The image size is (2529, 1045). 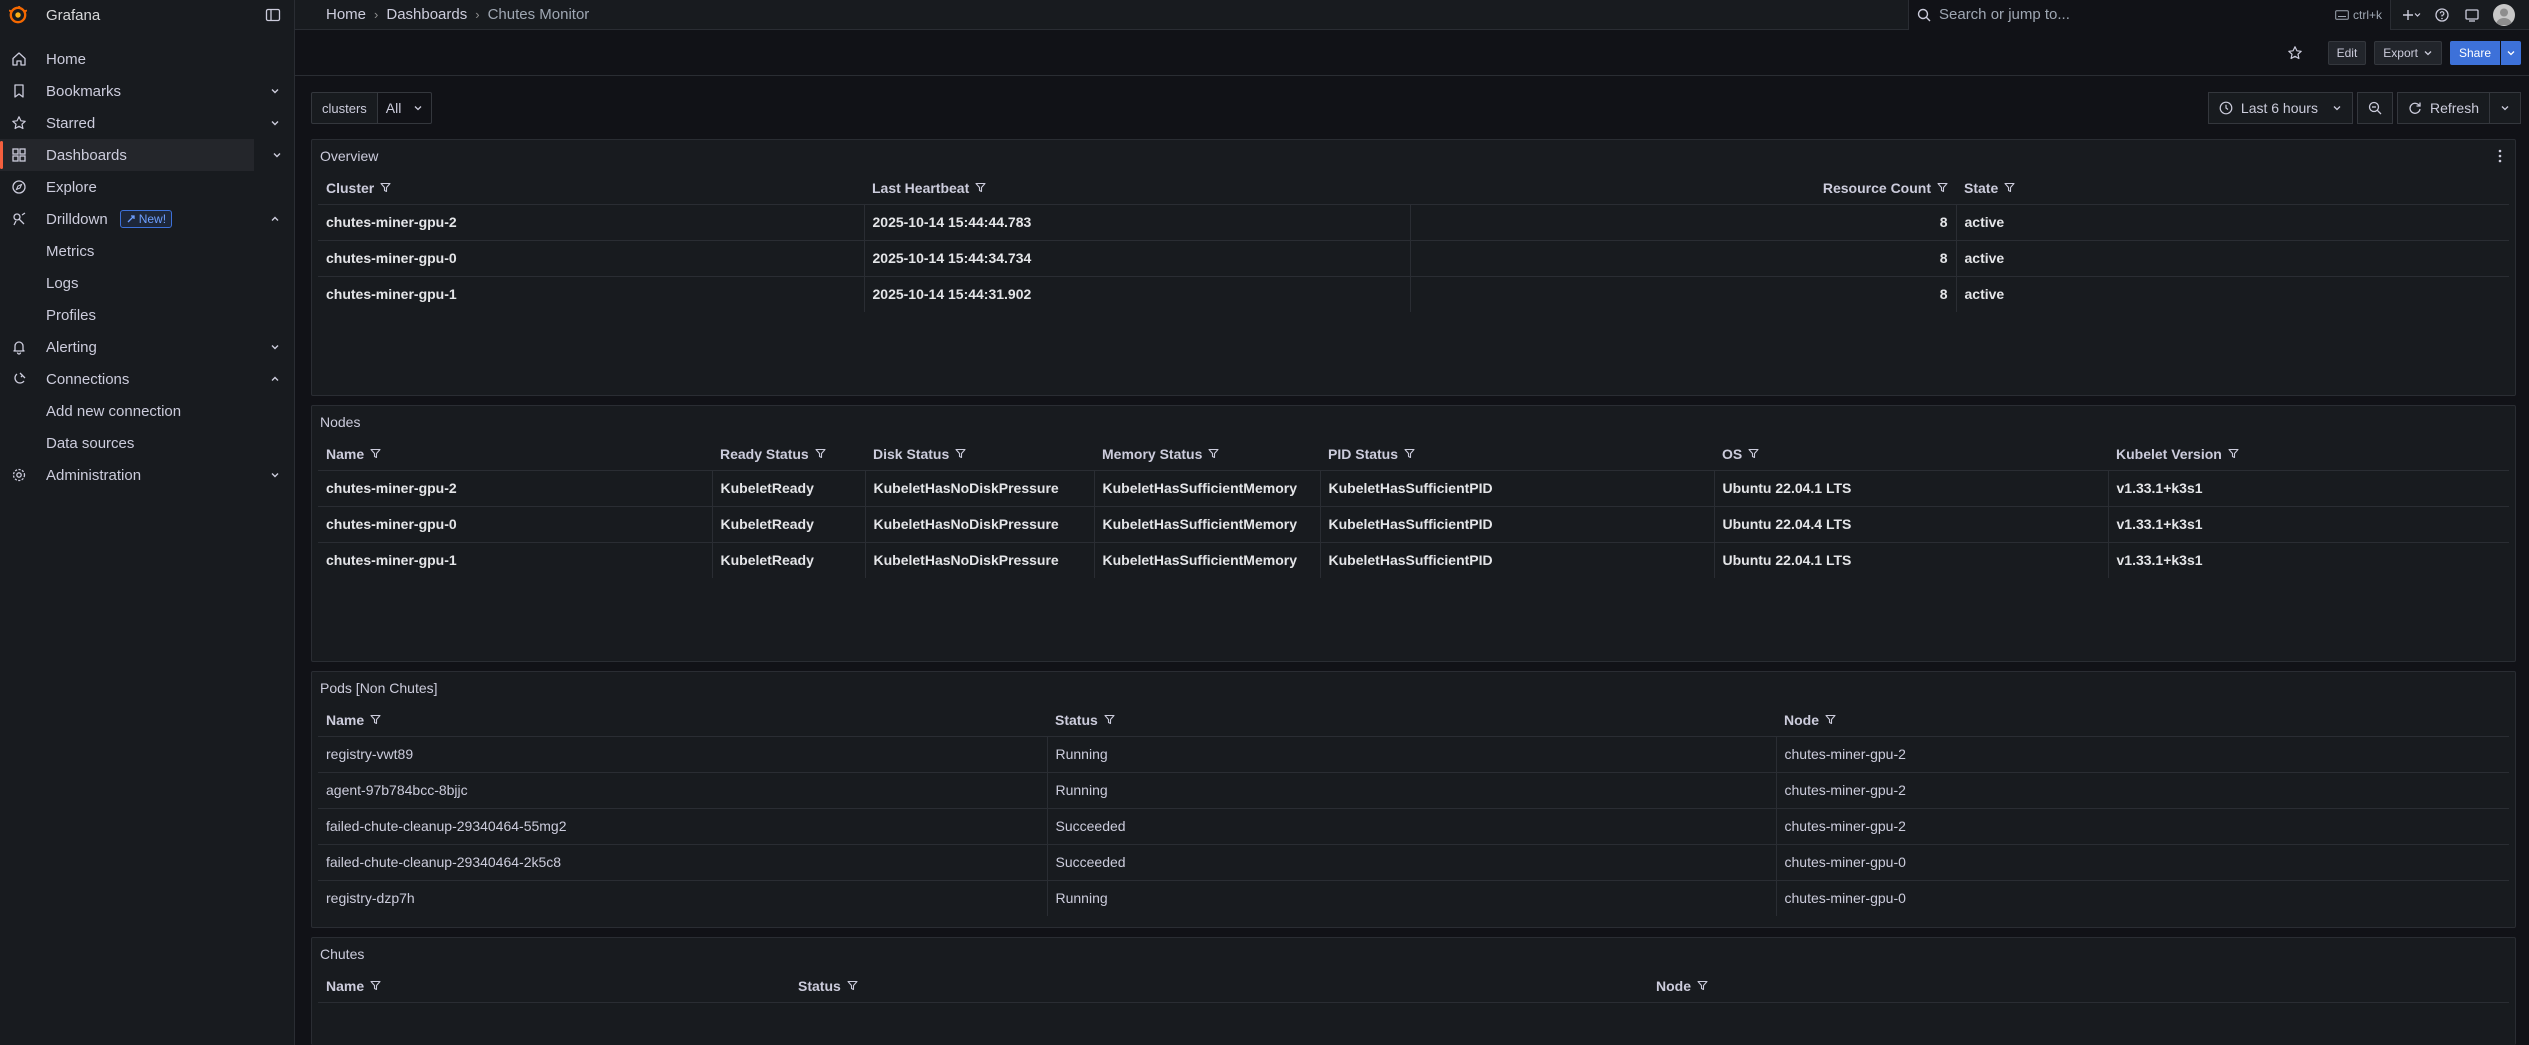 I want to click on add-new-icon, so click(x=2412, y=15).